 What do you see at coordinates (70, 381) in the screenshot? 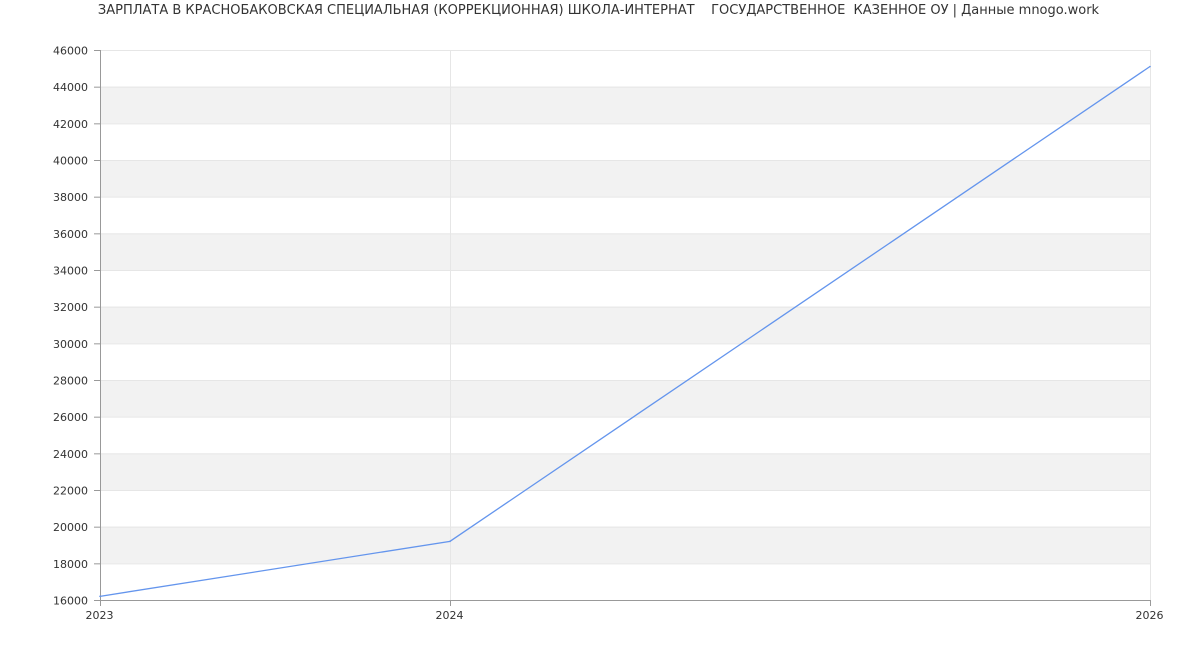
I see `y-tick-label: 28000` at bounding box center [70, 381].